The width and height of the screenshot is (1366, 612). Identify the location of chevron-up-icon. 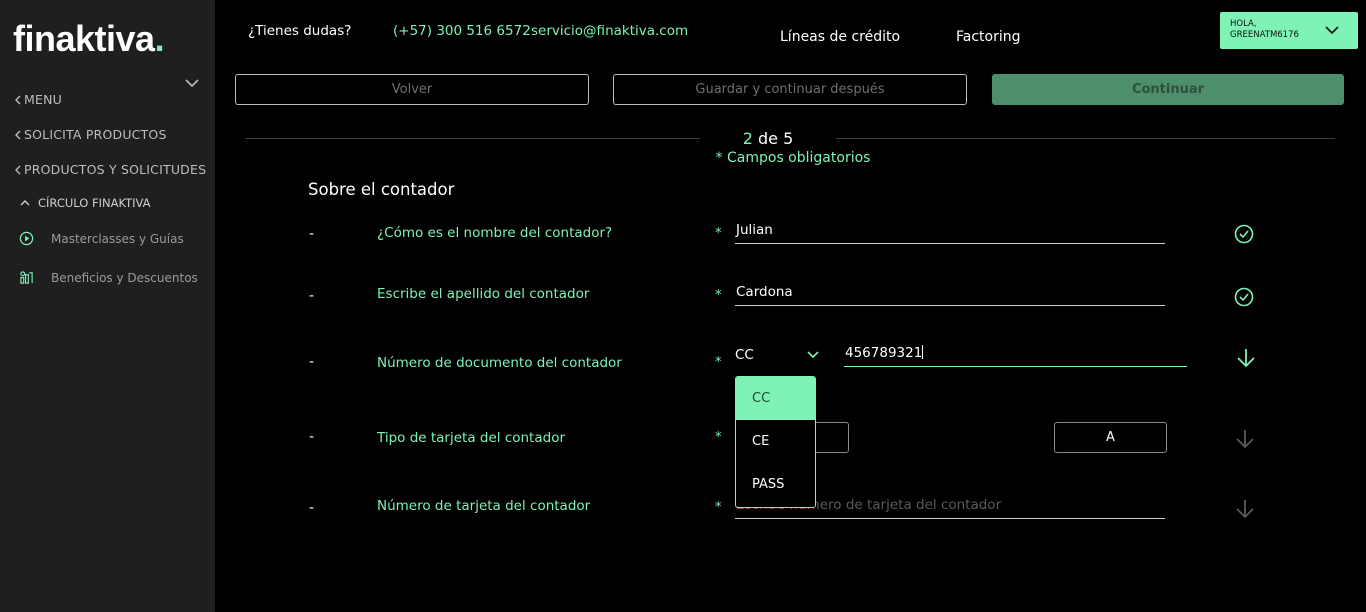
(25, 203).